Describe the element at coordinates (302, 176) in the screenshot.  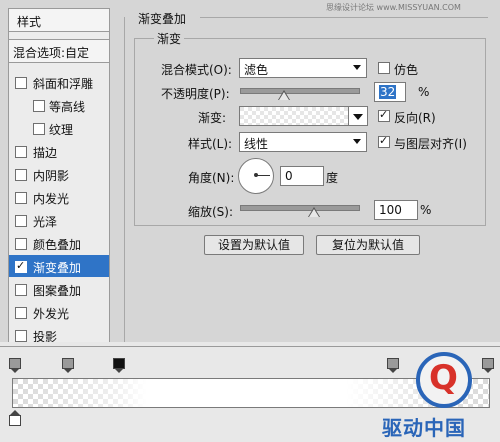
I see `angle-input: 0` at that location.